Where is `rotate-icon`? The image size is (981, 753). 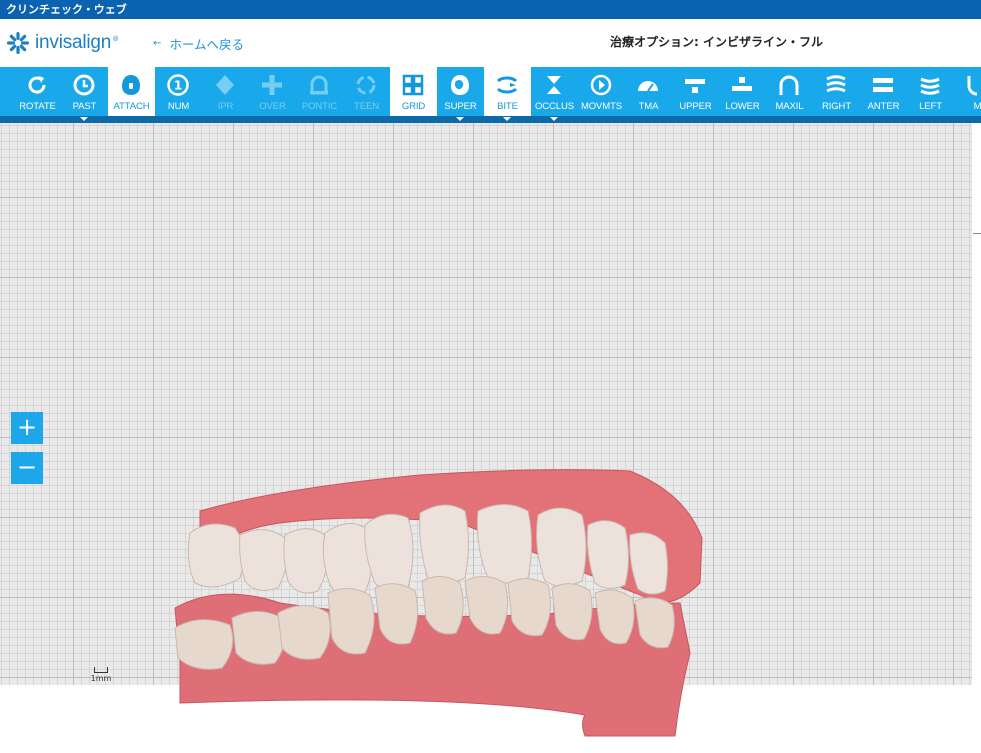 rotate-icon is located at coordinates (37, 85).